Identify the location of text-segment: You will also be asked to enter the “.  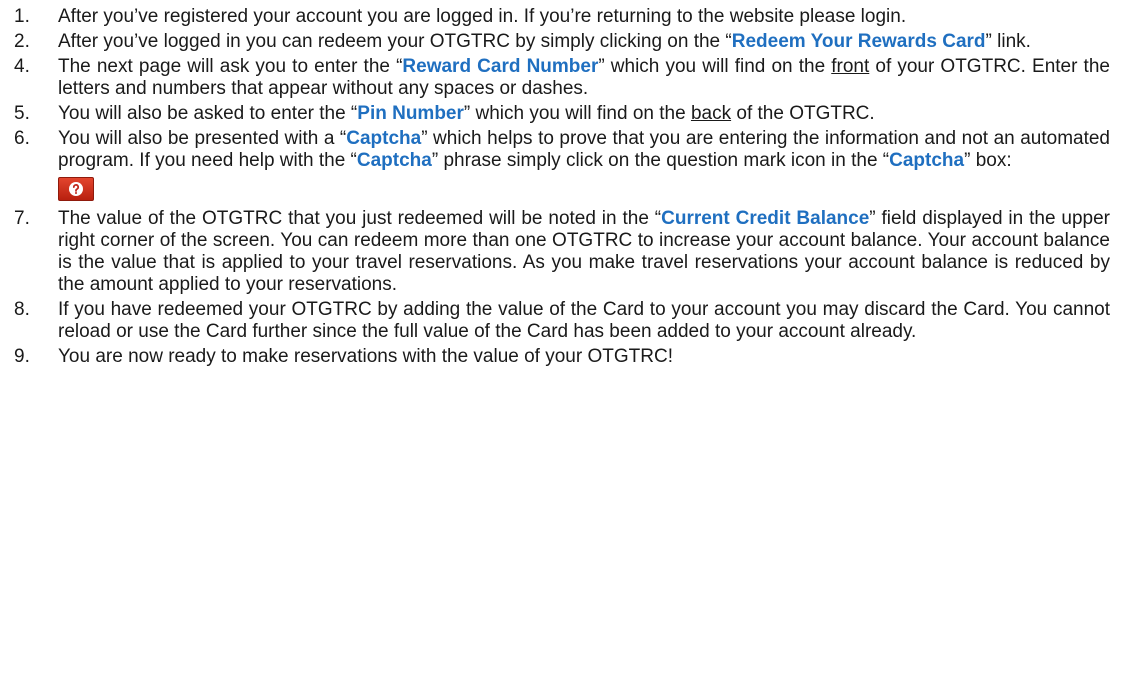
(208, 113).